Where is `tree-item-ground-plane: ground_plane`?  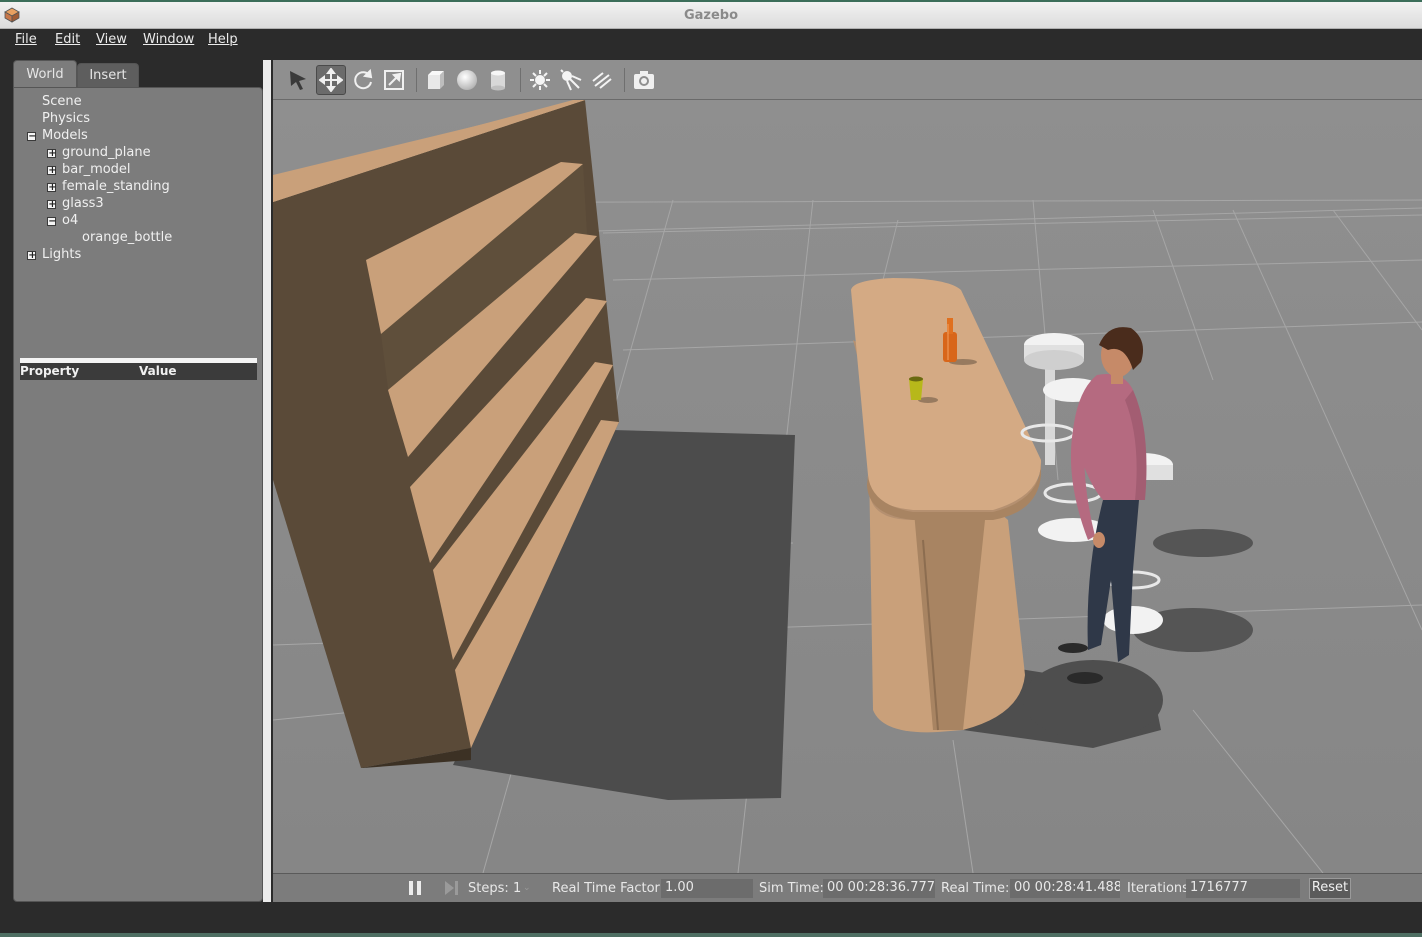
tree-item-ground-plane: ground_plane is located at coordinates (106, 152).